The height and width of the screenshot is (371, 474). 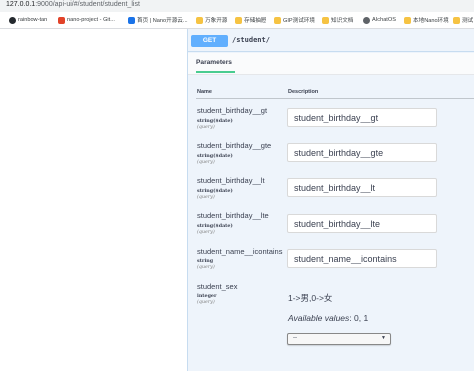 What do you see at coordinates (362, 152) in the screenshot?
I see `student-birthday-gte-input` at bounding box center [362, 152].